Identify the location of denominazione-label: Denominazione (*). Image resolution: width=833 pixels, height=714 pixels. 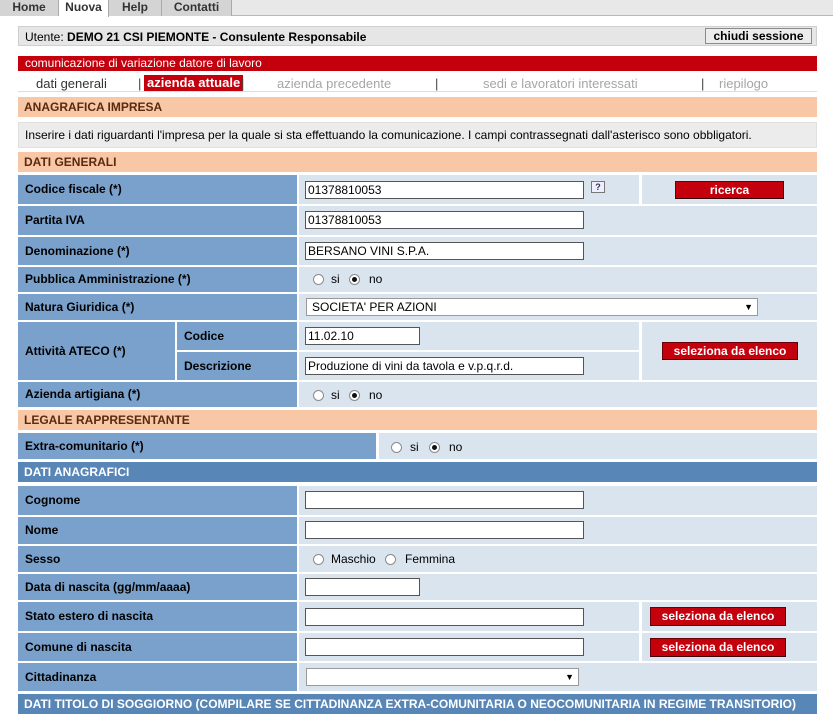
(157, 251).